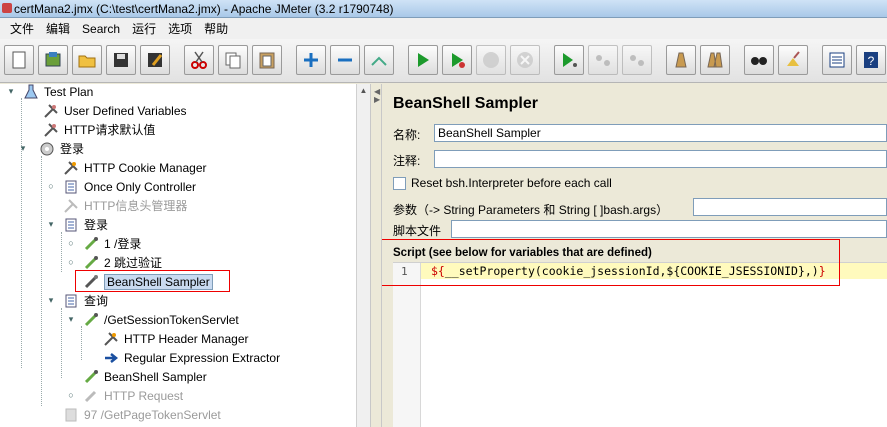 The width and height of the screenshot is (887, 427). What do you see at coordinates (491, 60) in the screenshot?
I see `stop-icon` at bounding box center [491, 60].